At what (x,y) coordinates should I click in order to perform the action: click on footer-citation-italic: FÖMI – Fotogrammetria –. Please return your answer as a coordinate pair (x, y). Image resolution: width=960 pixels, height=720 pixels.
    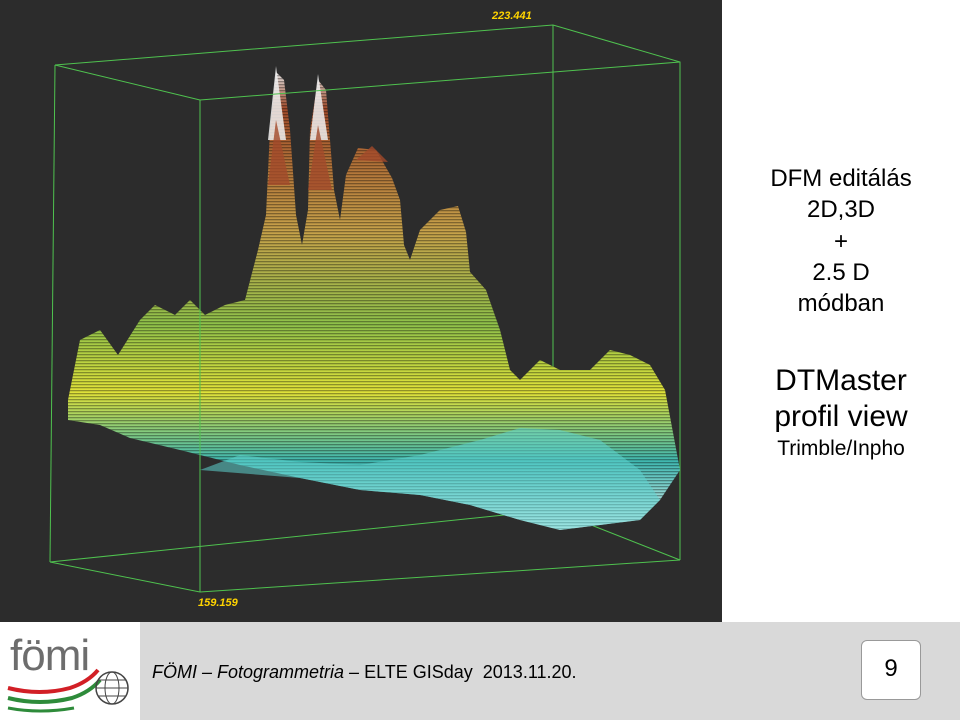
    Looking at the image, I should click on (258, 672).